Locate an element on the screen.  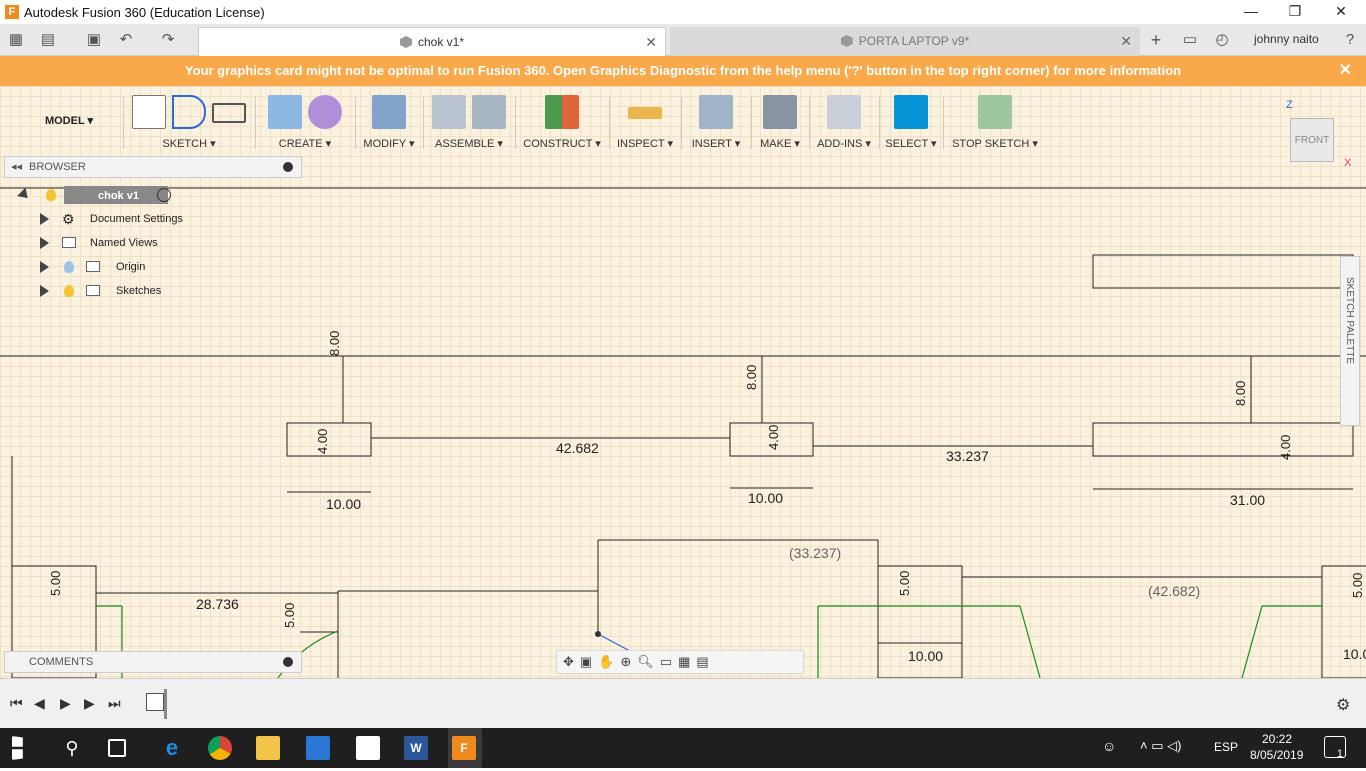
extrude-icon is located at coordinates (285, 112).